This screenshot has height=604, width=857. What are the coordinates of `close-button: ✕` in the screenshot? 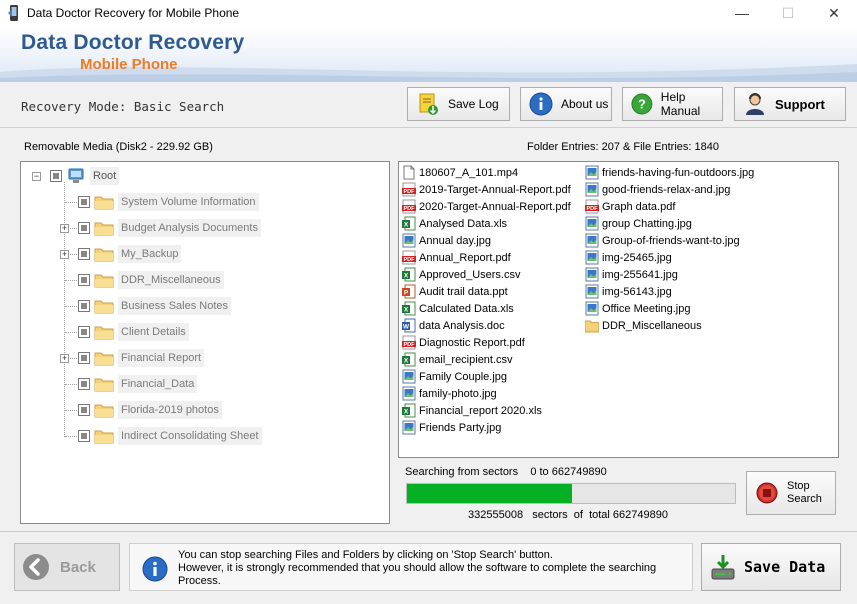 It's located at (834, 13).